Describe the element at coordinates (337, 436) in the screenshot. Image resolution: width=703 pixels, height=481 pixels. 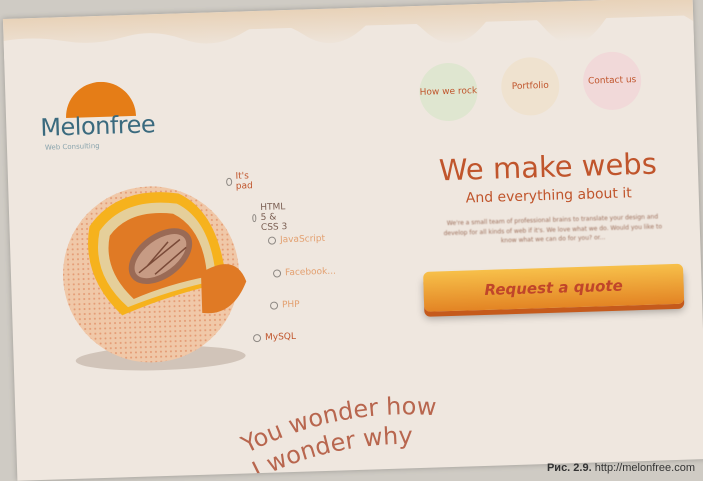
I see `curved-ribbon-text: You wonder how I wonder why` at that location.